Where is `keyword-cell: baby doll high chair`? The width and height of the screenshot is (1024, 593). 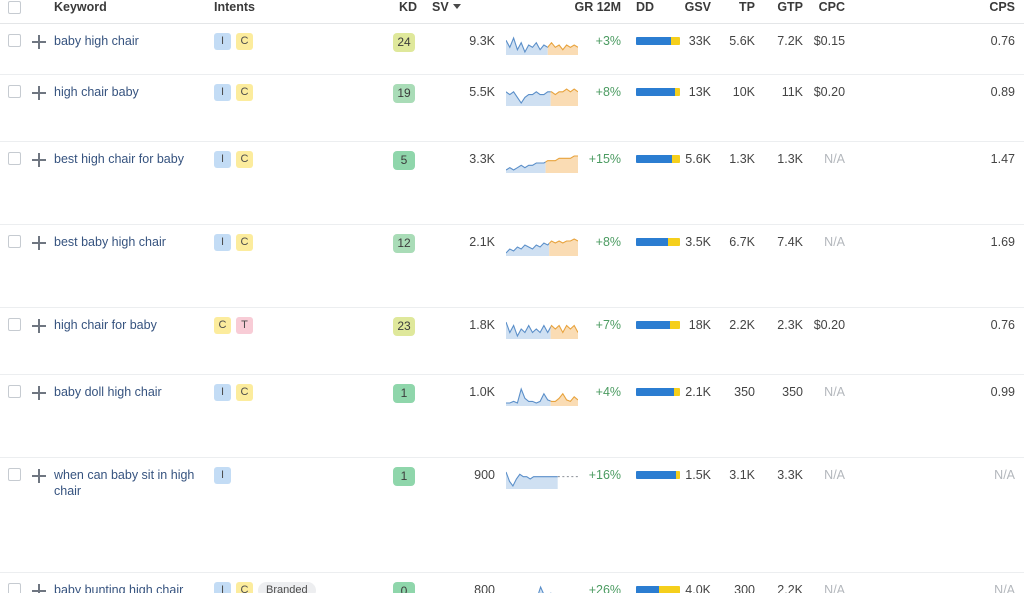 keyword-cell: baby doll high chair is located at coordinates (132, 416).